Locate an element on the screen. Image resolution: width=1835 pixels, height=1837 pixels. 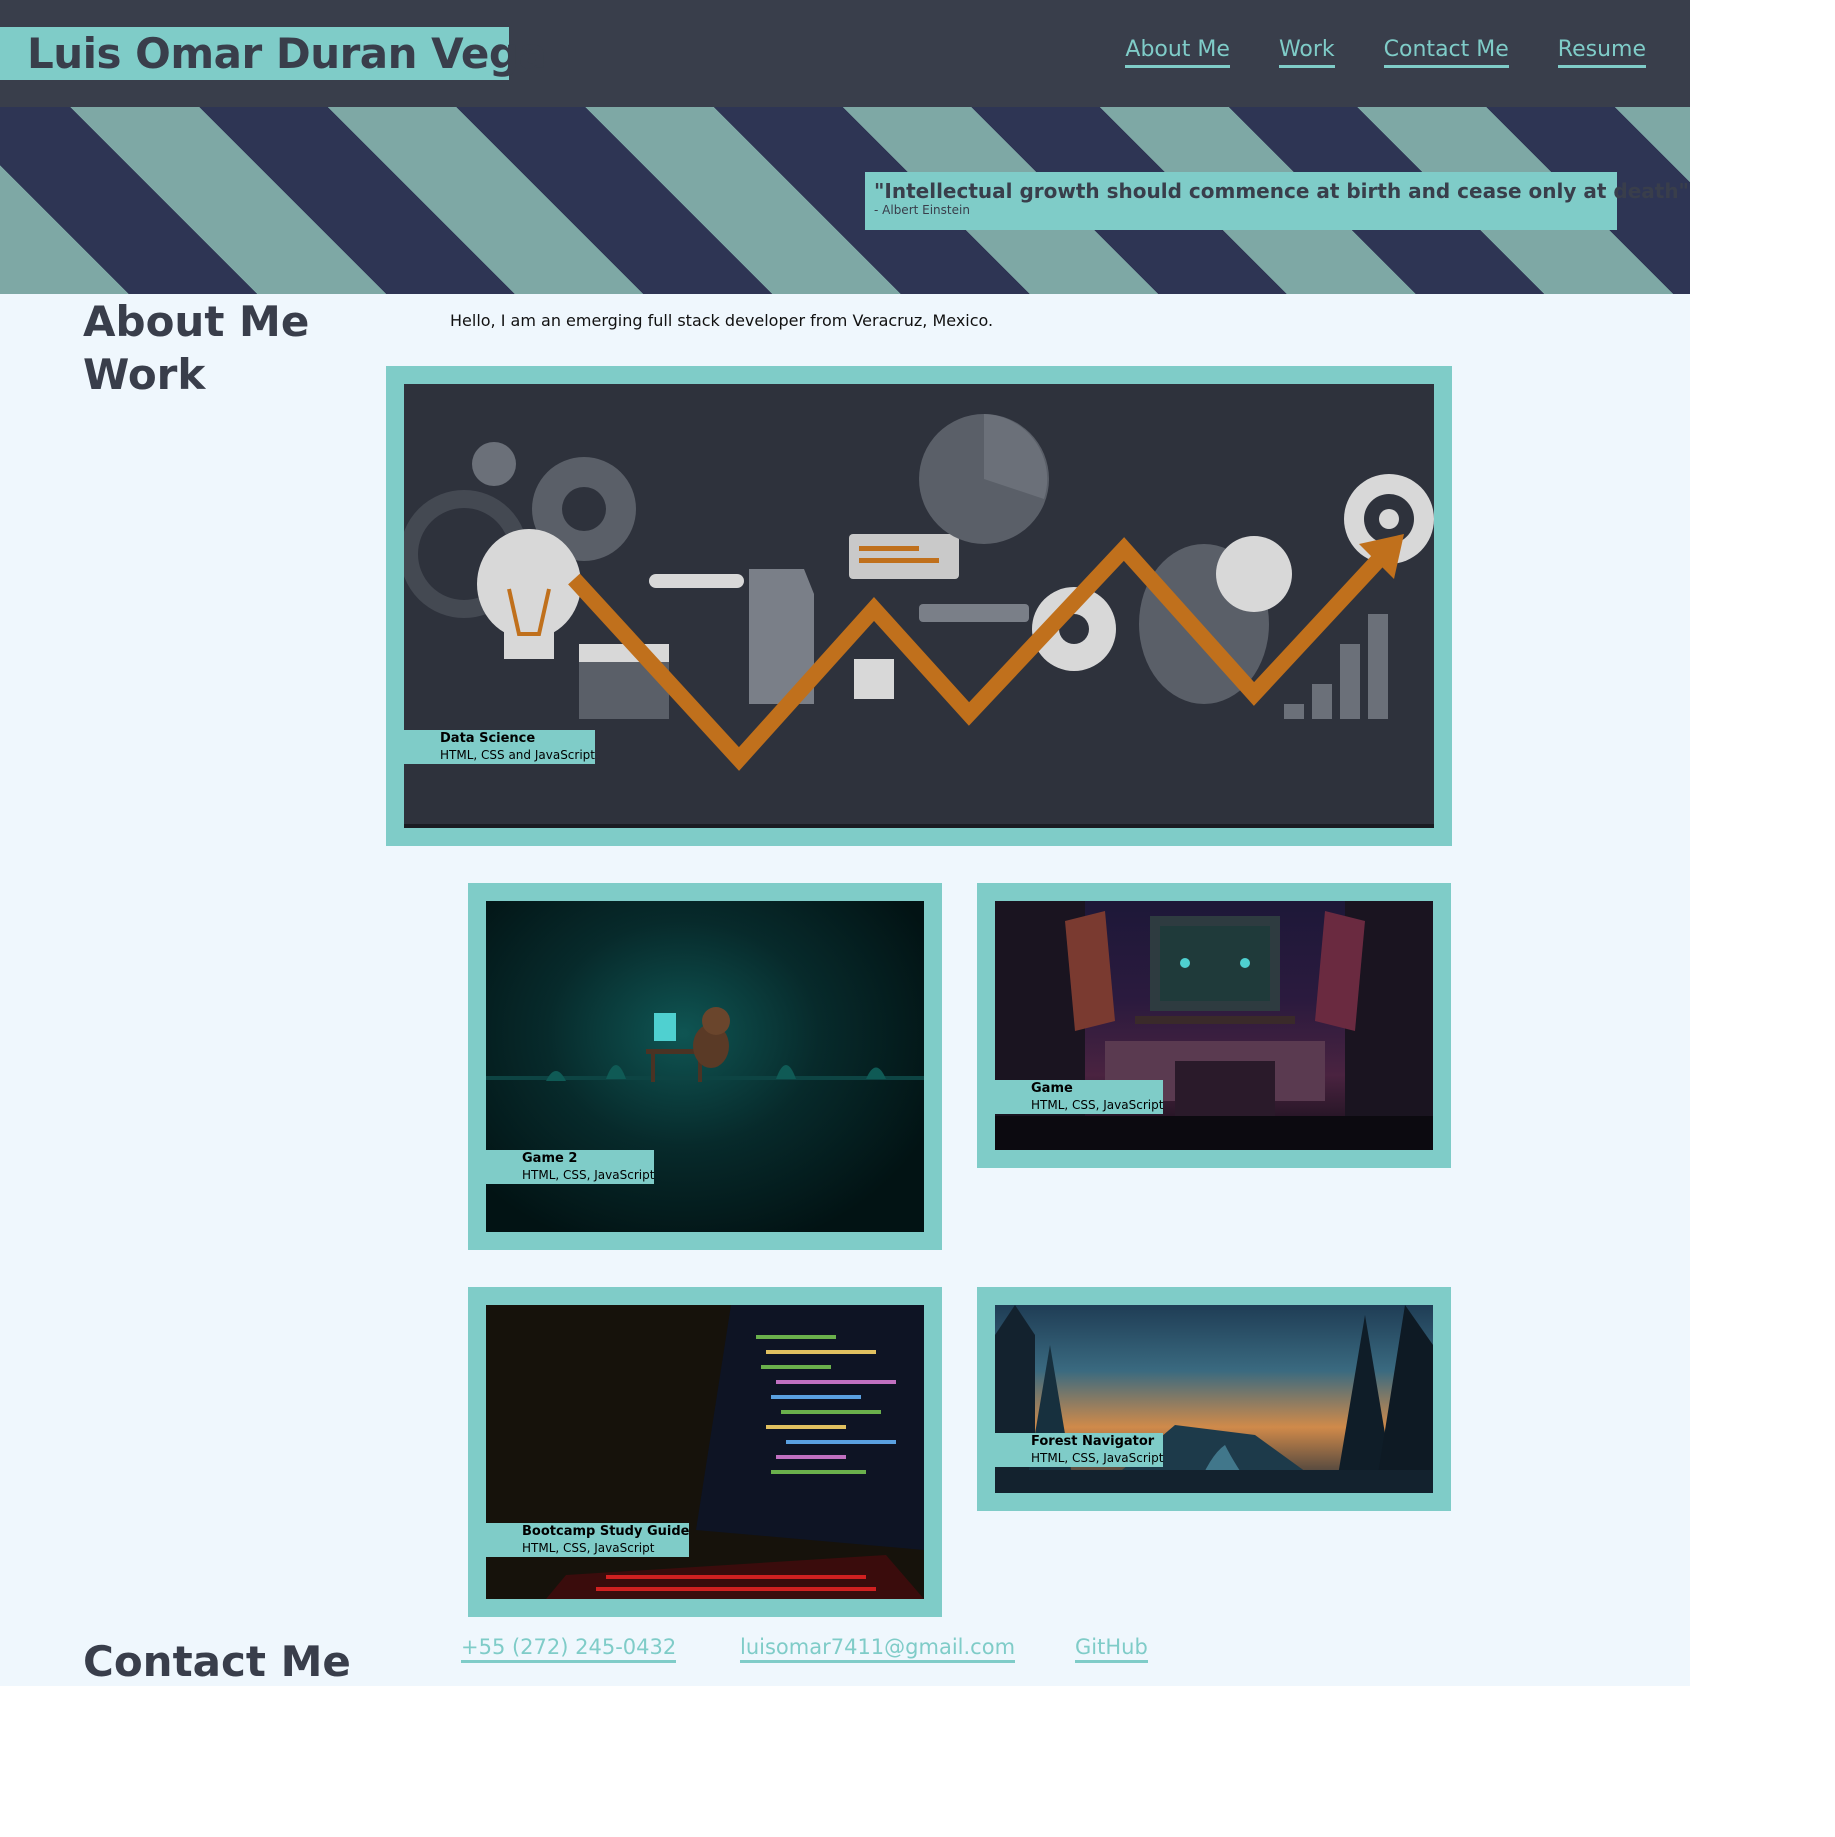
project-label: Forest Navigator HTML, CSS, JavaScript is located at coordinates (1079, 1450).